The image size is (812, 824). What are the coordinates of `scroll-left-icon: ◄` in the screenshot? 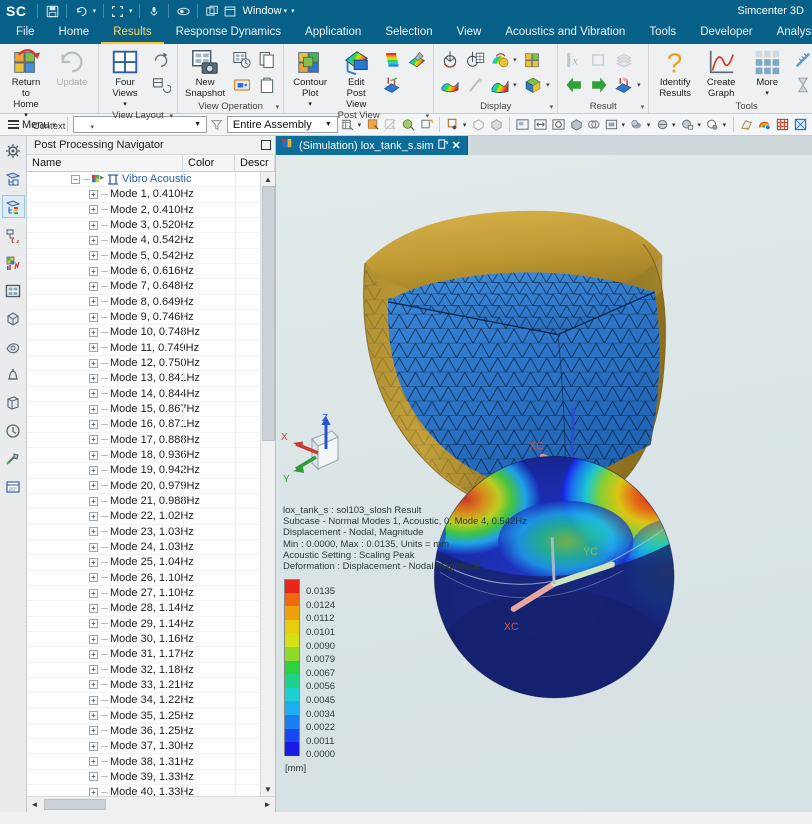 It's located at (34, 805).